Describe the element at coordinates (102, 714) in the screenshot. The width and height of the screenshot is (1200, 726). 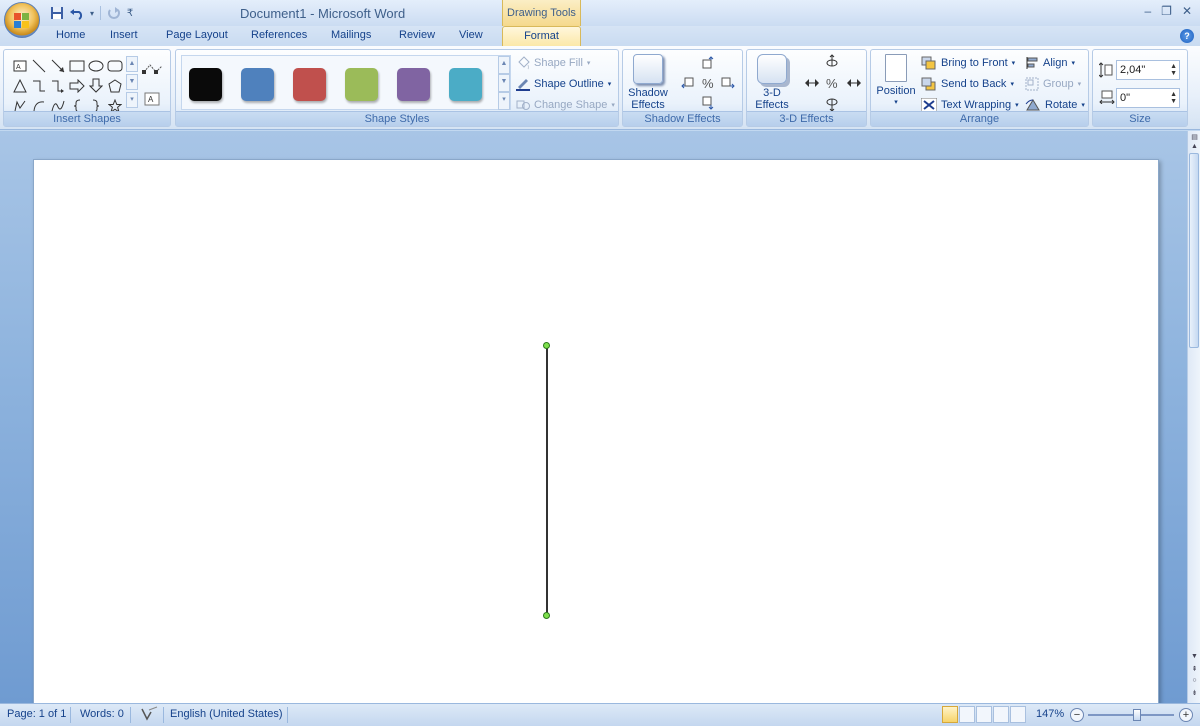
I see `word-count: Words: 0` at that location.